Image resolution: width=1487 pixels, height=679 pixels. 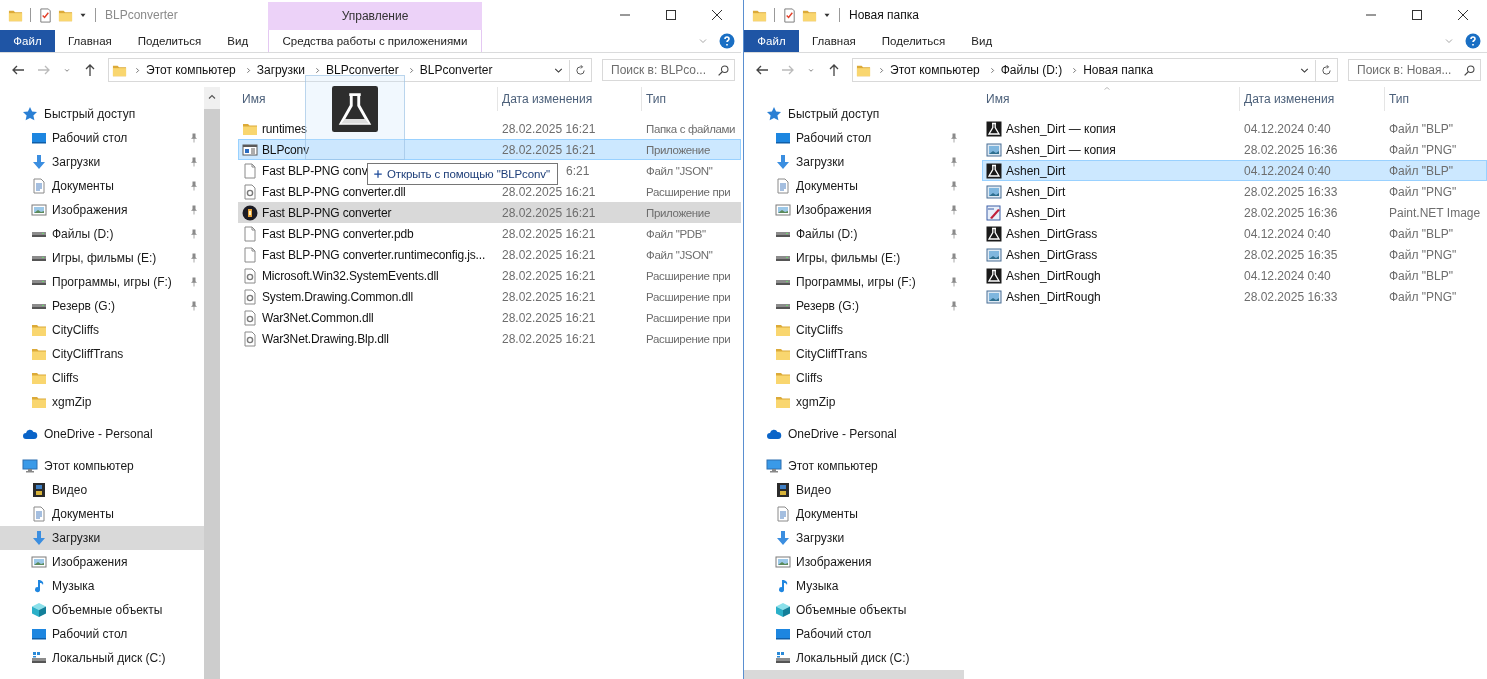 I want to click on file-row: Fast BLP-PNG converter 28.02.2025 16:21 Приложение, so click(x=489, y=212).